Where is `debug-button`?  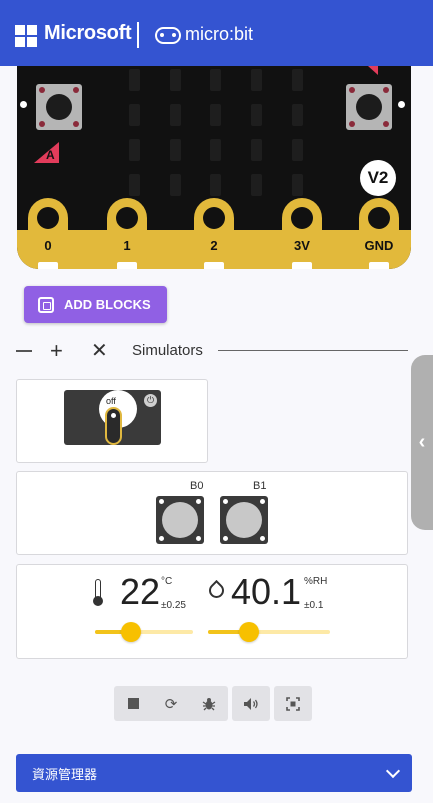 debug-button is located at coordinates (209, 703).